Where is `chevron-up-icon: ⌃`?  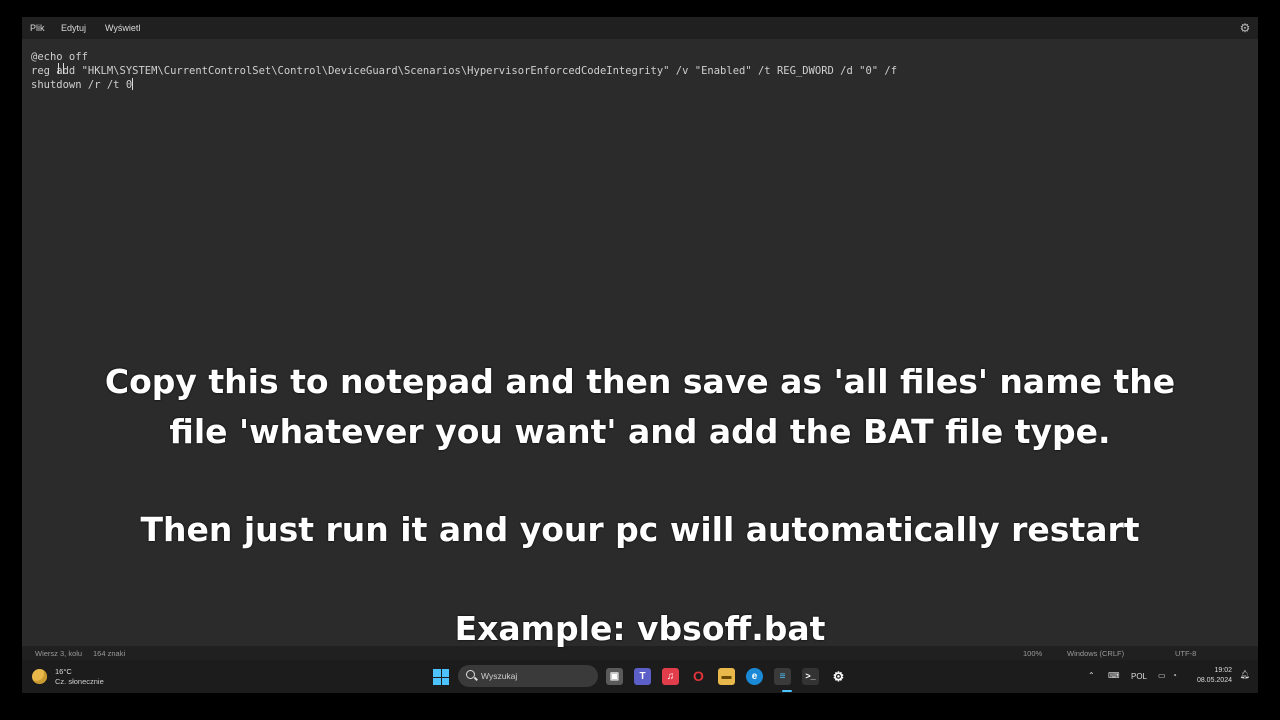
chevron-up-icon: ⌃ is located at coordinates (1091, 675).